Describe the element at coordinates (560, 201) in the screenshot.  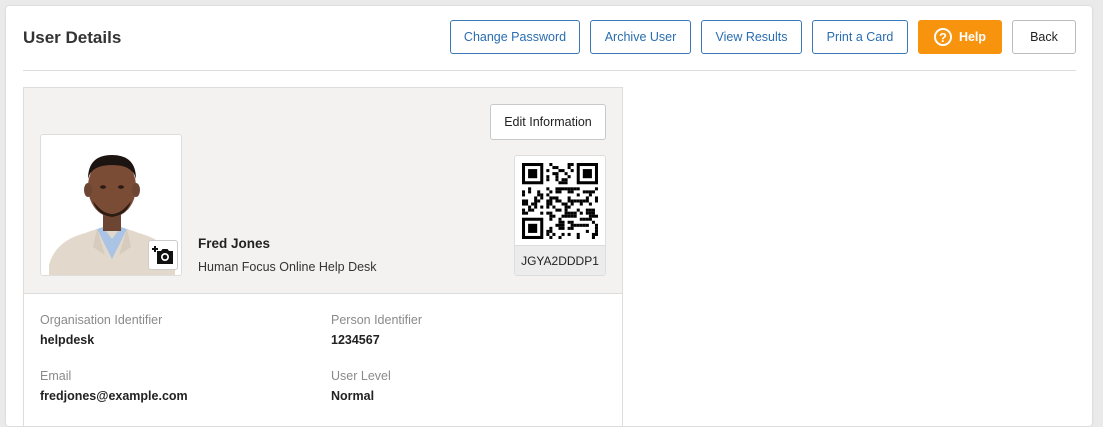
I see `qr-code-icon` at that location.